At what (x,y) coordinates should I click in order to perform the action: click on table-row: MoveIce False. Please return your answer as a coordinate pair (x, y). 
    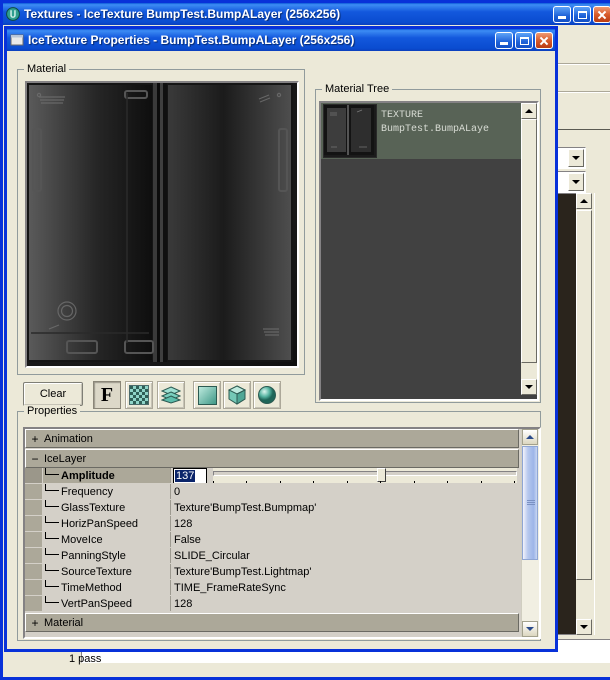
    Looking at the image, I should click on (272, 540).